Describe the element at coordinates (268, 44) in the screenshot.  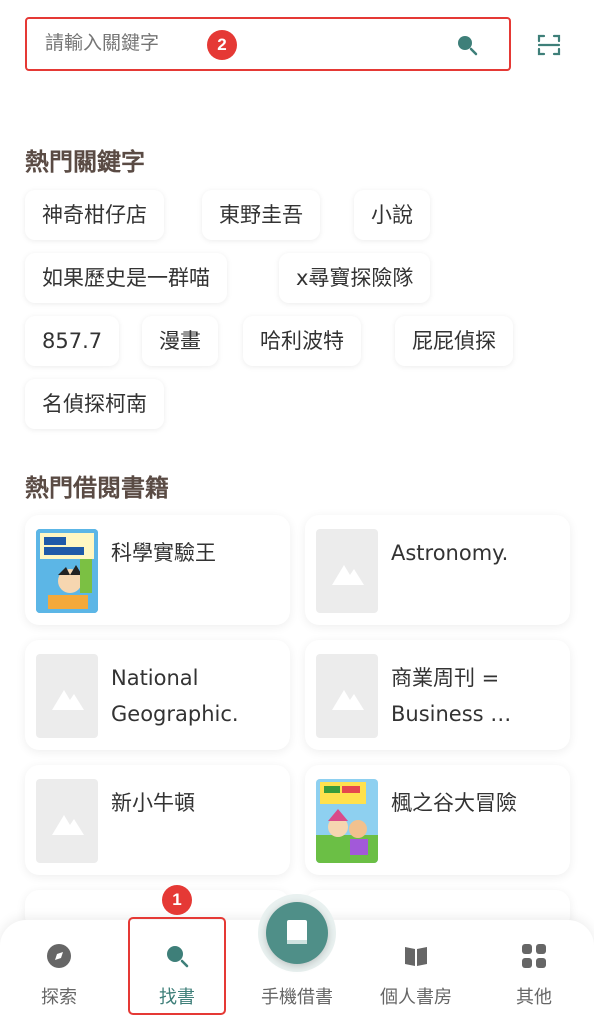
I see `search-bar: 2` at that location.